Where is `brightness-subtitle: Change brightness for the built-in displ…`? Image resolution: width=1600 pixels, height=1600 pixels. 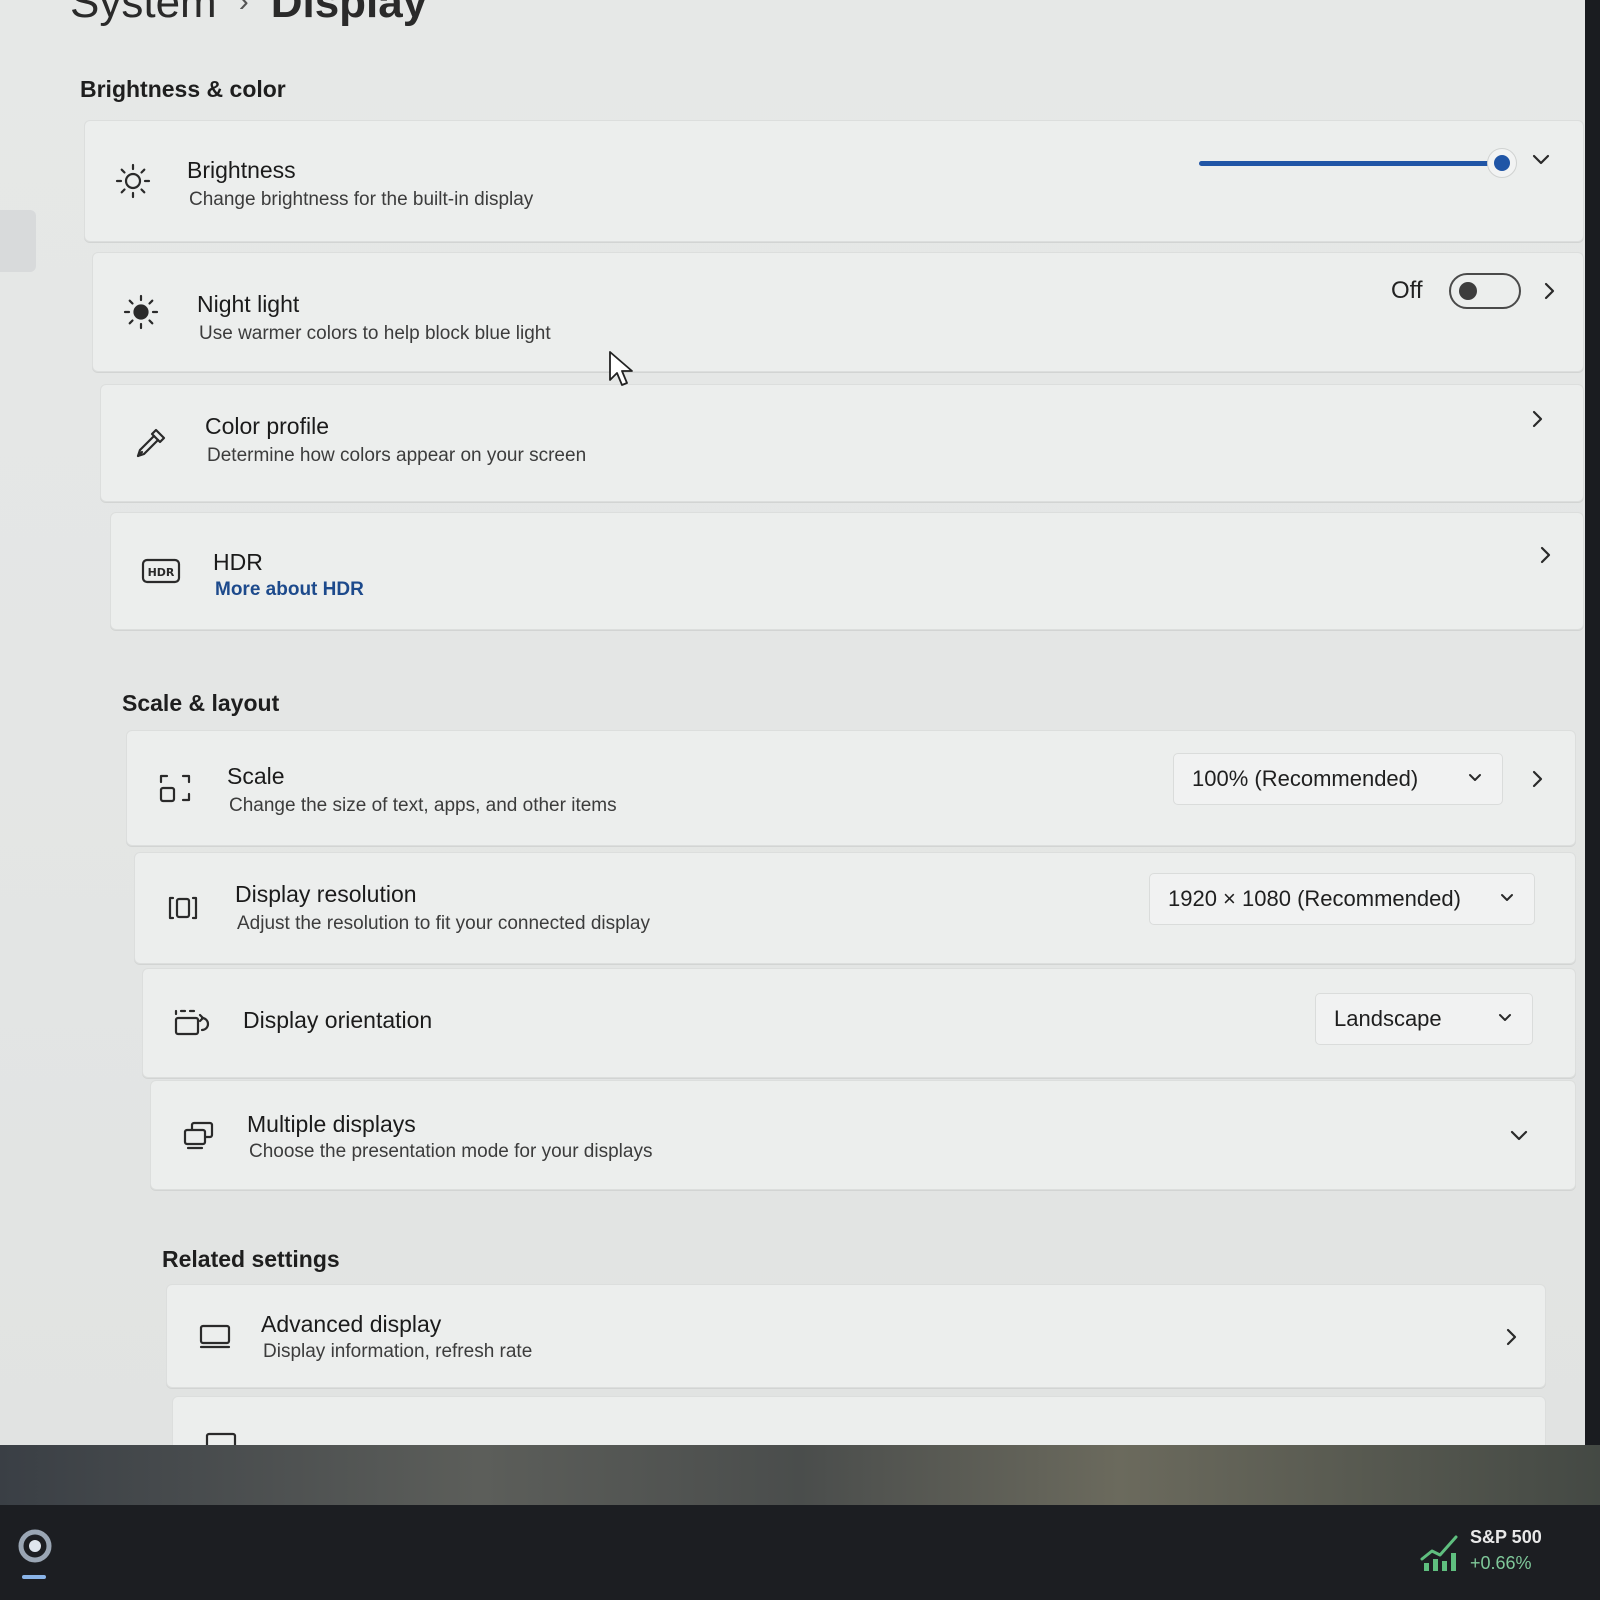
brightness-subtitle: Change brightness for the built-in displ… is located at coordinates (361, 199).